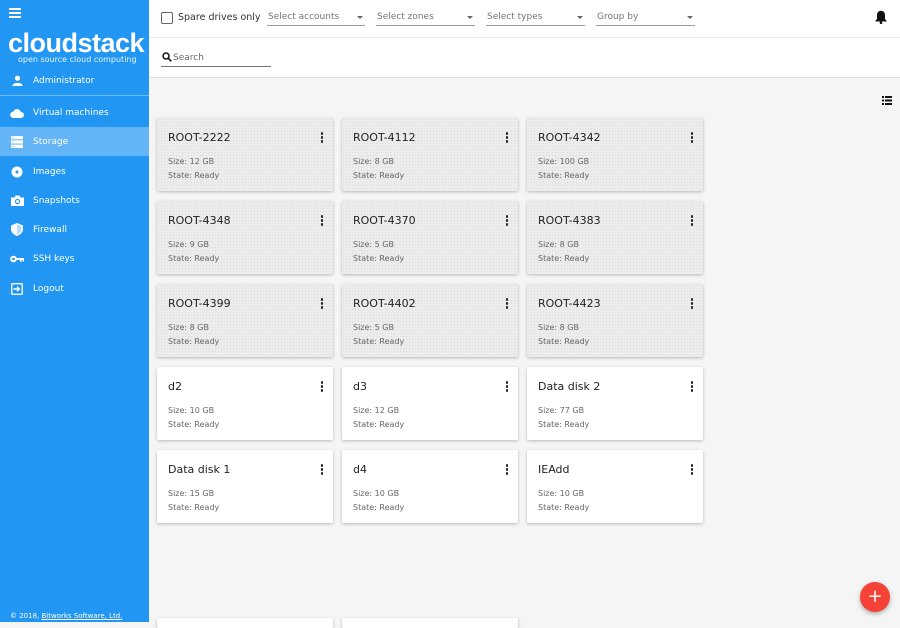  I want to click on list-view-icon, so click(887, 97).